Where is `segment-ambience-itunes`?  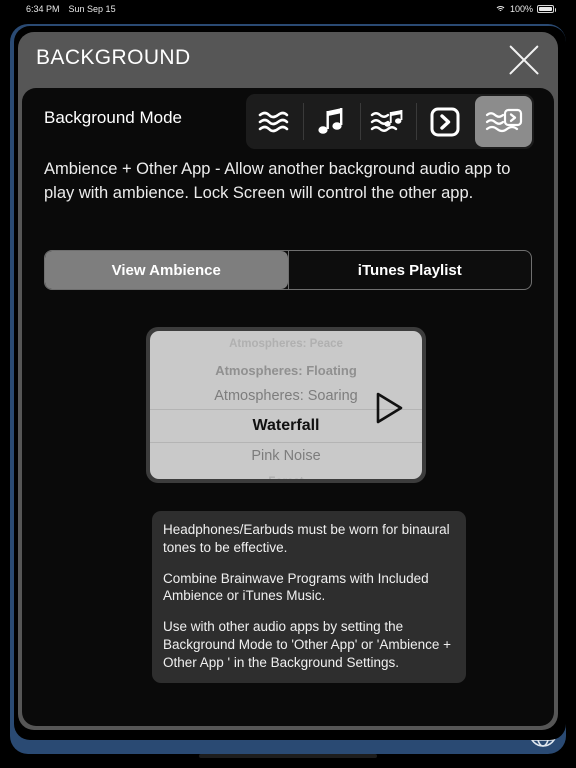 segment-ambience-itunes is located at coordinates (388, 121).